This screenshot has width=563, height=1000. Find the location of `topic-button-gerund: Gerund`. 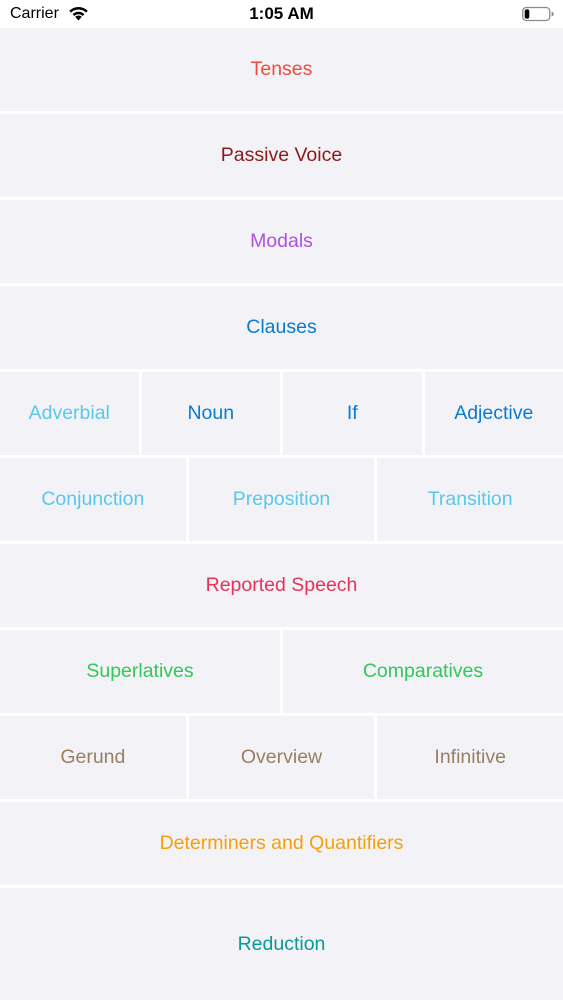

topic-button-gerund: Gerund is located at coordinates (93, 757).